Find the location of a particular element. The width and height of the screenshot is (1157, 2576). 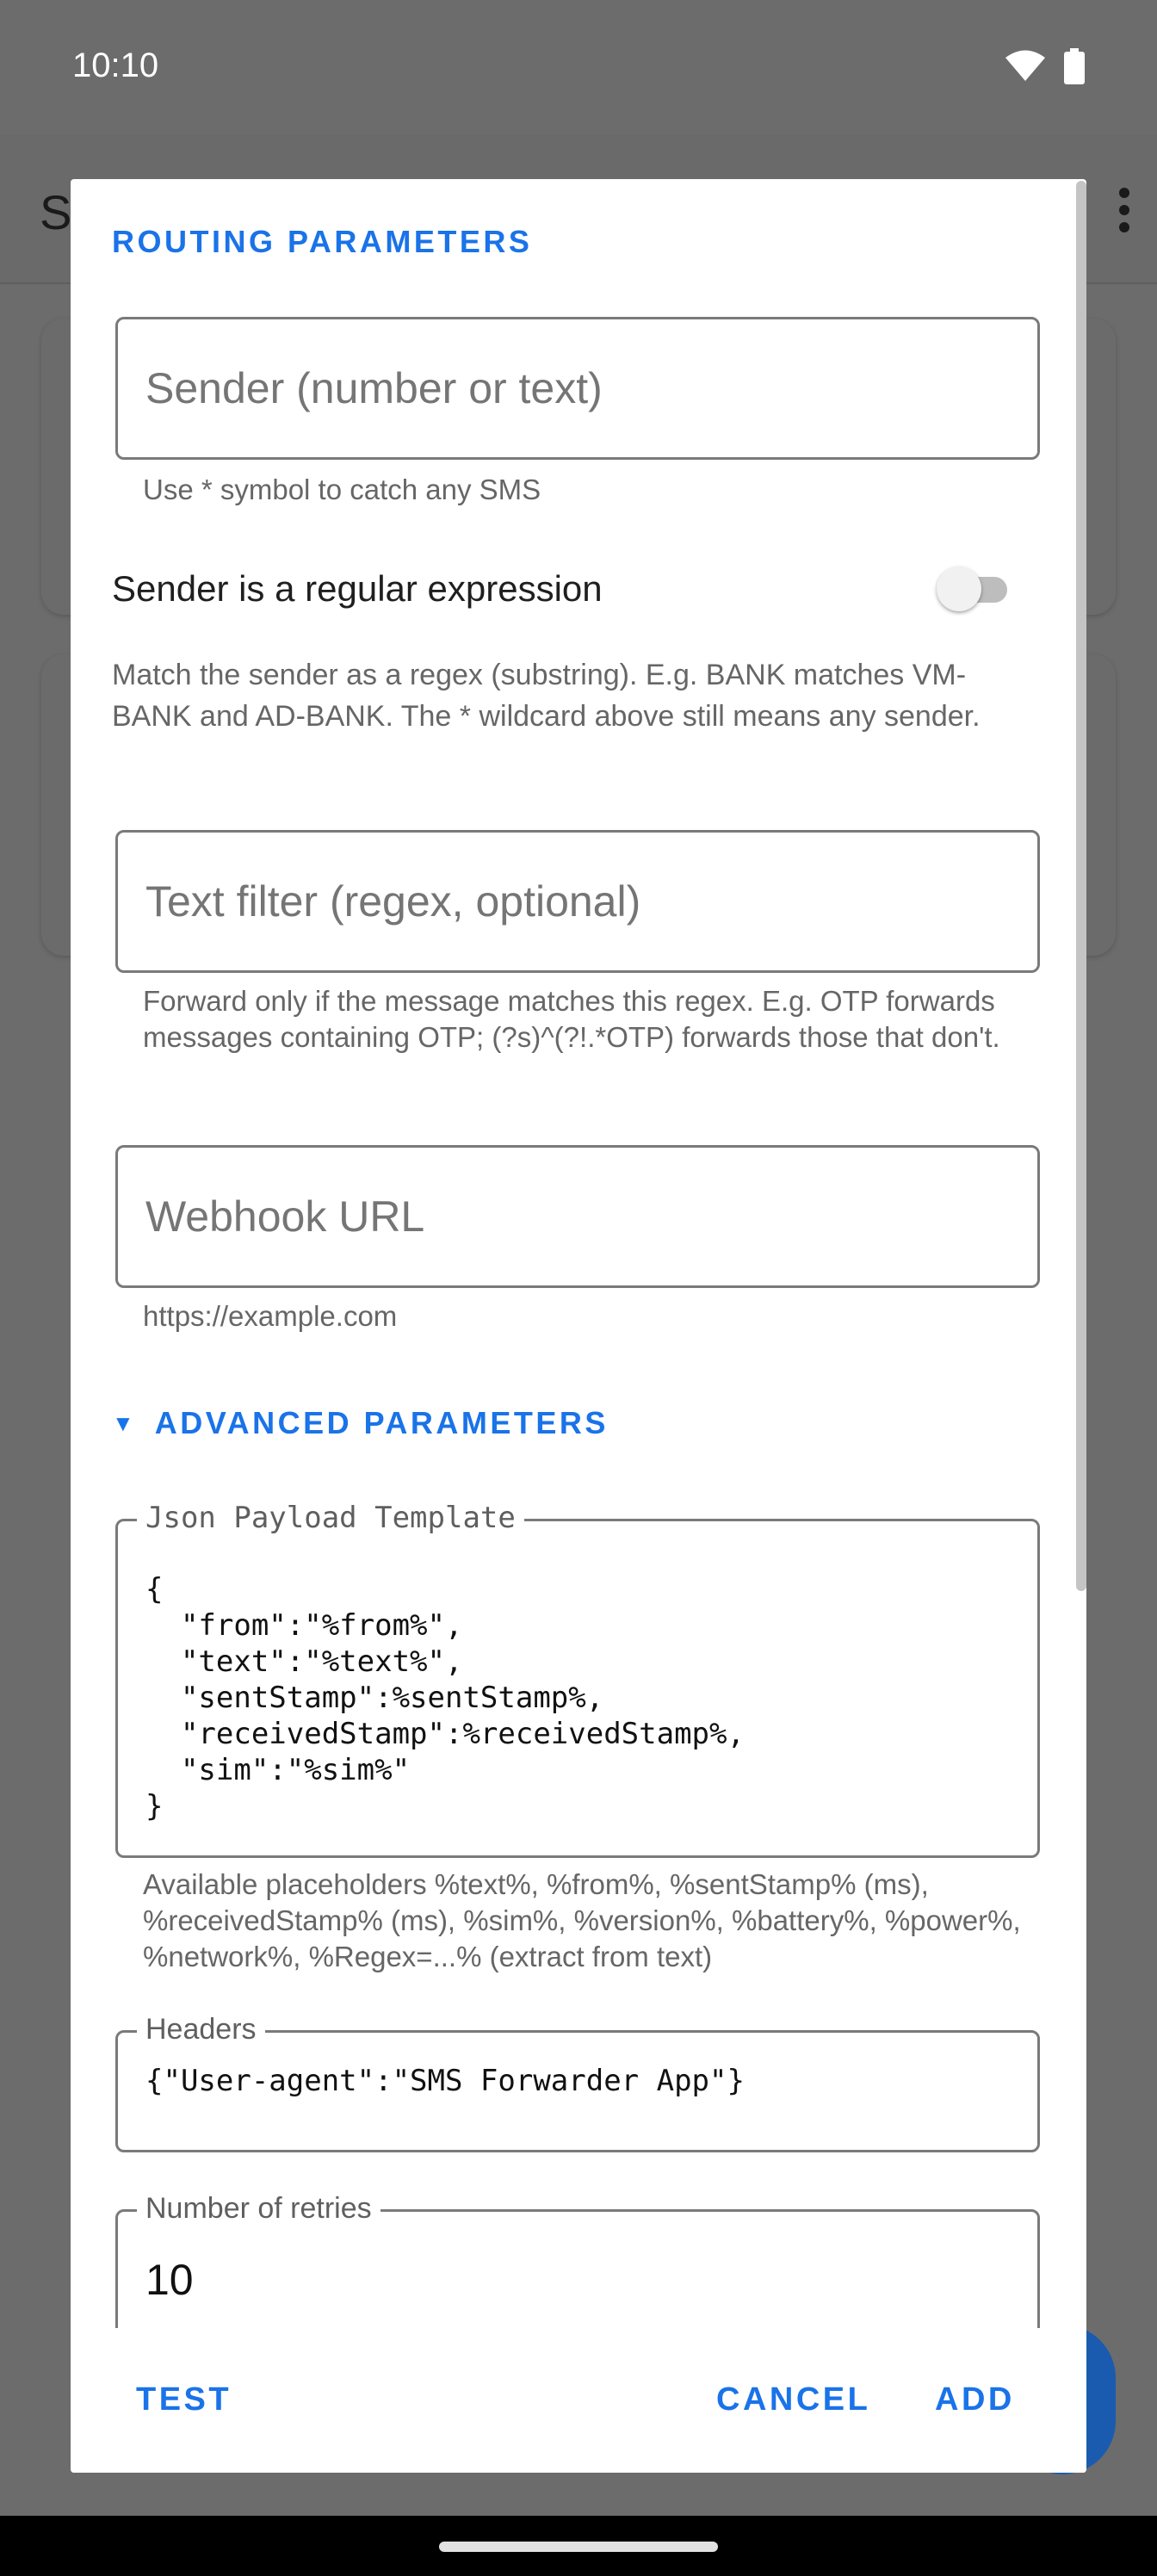

sender-input: Sender (number or text) is located at coordinates (578, 388).